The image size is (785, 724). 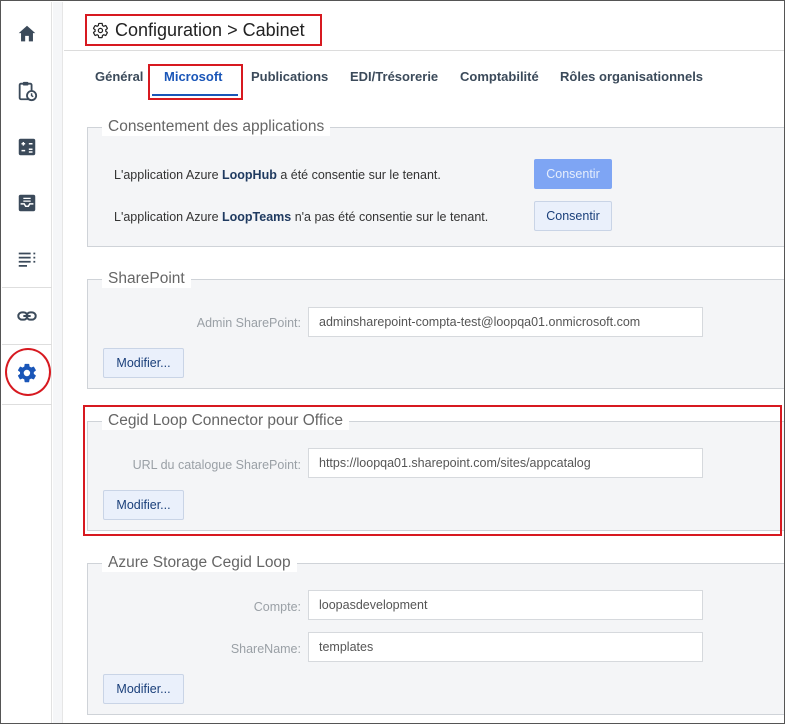 I want to click on inbox-tray-icon, so click(x=27, y=203).